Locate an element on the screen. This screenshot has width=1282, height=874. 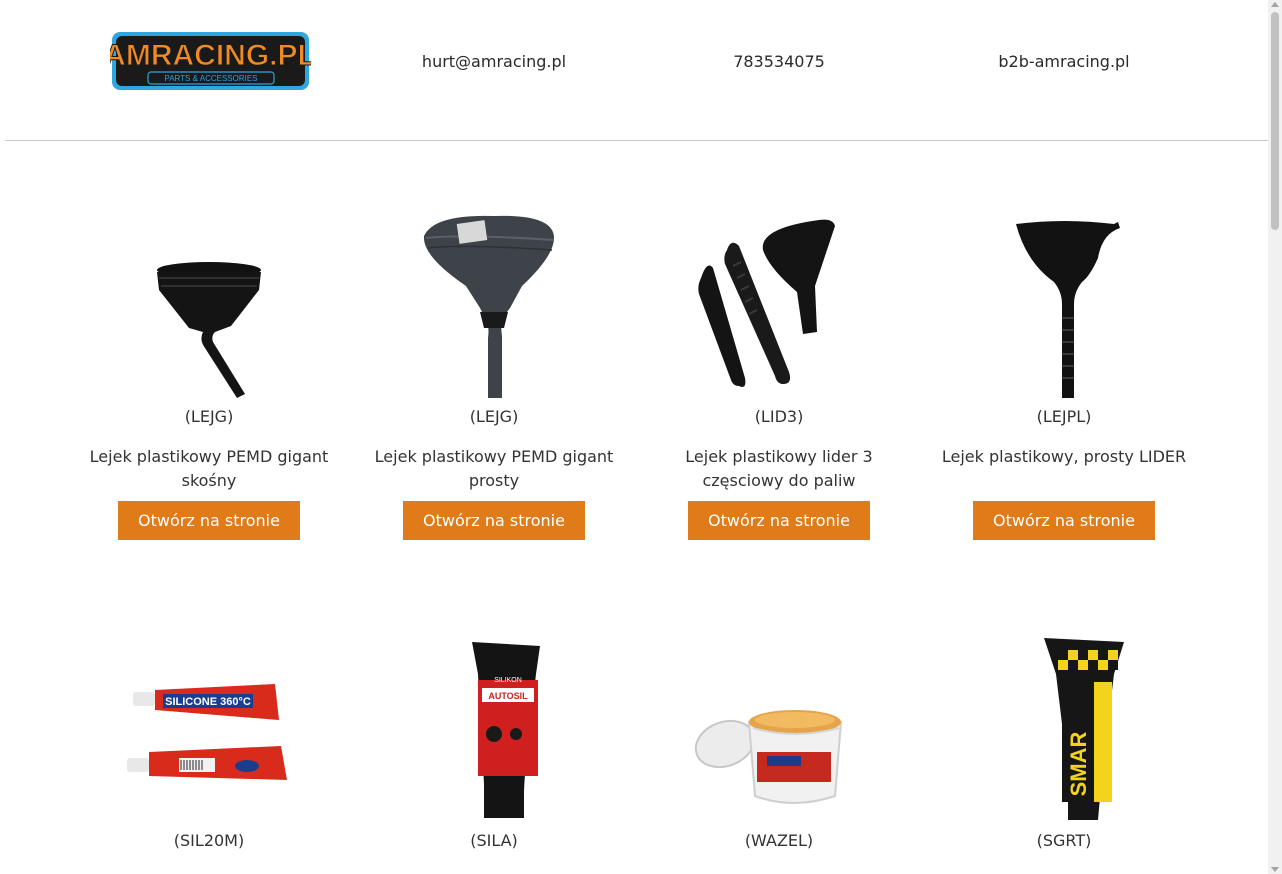
product-code: (LID3) is located at coordinates (779, 416).